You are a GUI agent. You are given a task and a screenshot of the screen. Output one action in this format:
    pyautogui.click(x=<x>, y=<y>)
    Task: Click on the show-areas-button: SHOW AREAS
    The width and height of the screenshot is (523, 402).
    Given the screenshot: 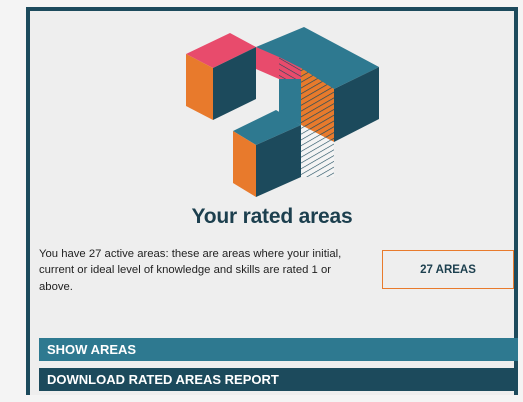 What is the action you would take?
    pyautogui.click(x=278, y=349)
    